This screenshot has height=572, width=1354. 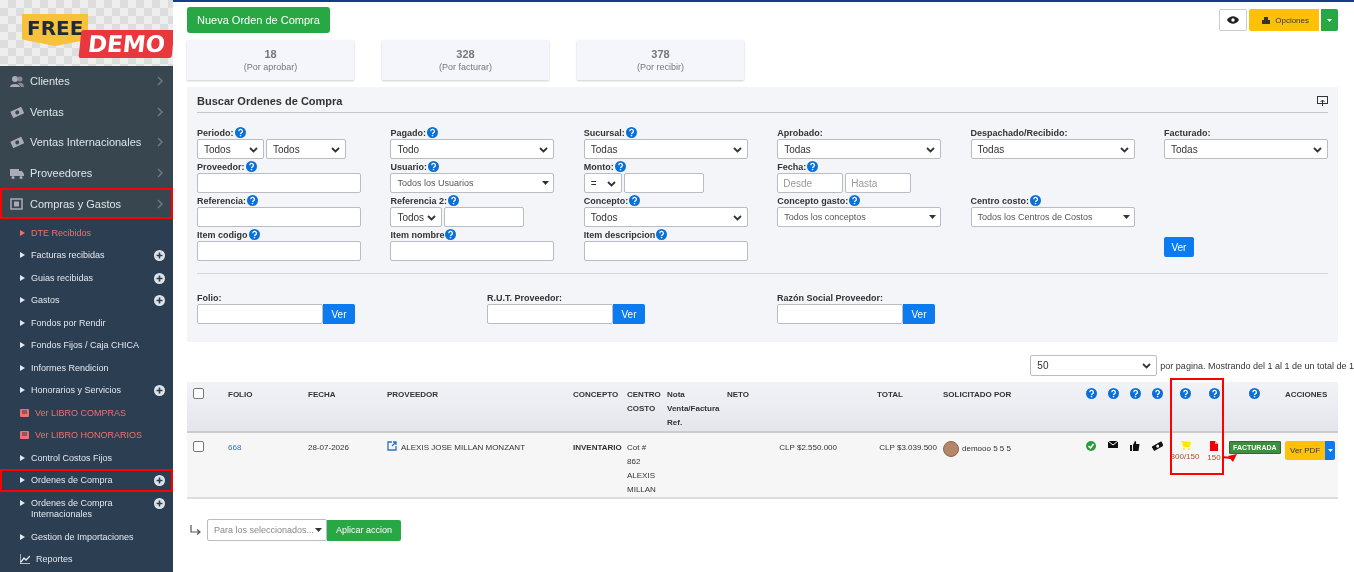 I want to click on column-header: Nota Venta/Factura Ref., so click(x=693, y=408).